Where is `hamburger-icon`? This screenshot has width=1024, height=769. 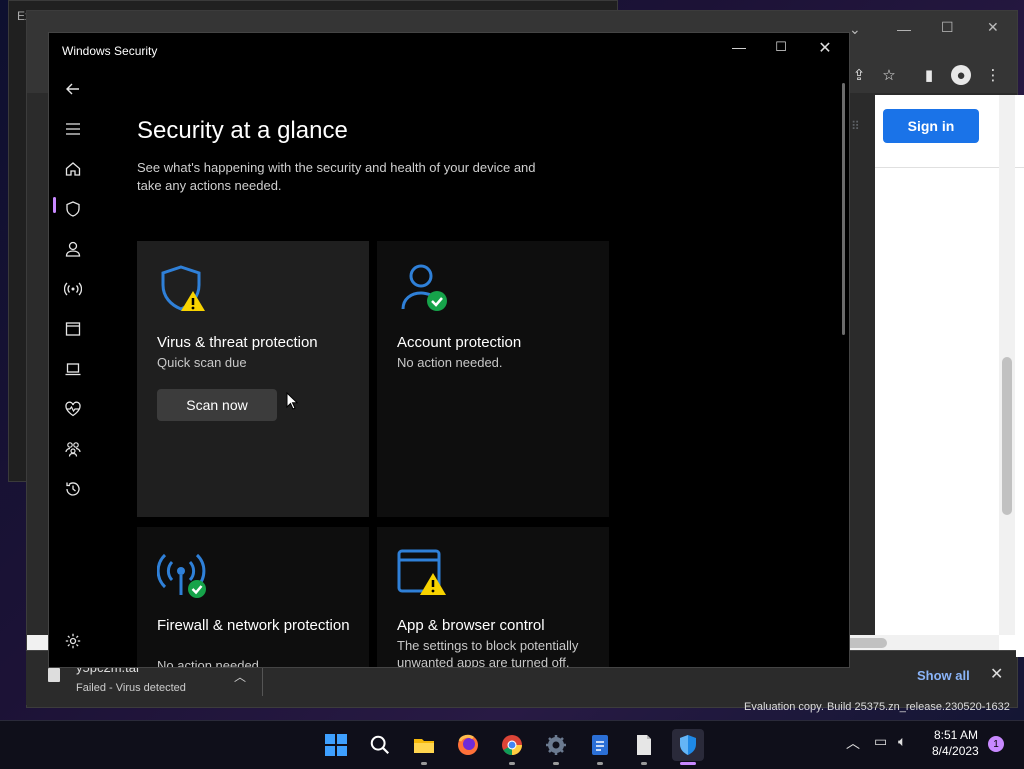
hamburger-icon is located at coordinates (73, 129).